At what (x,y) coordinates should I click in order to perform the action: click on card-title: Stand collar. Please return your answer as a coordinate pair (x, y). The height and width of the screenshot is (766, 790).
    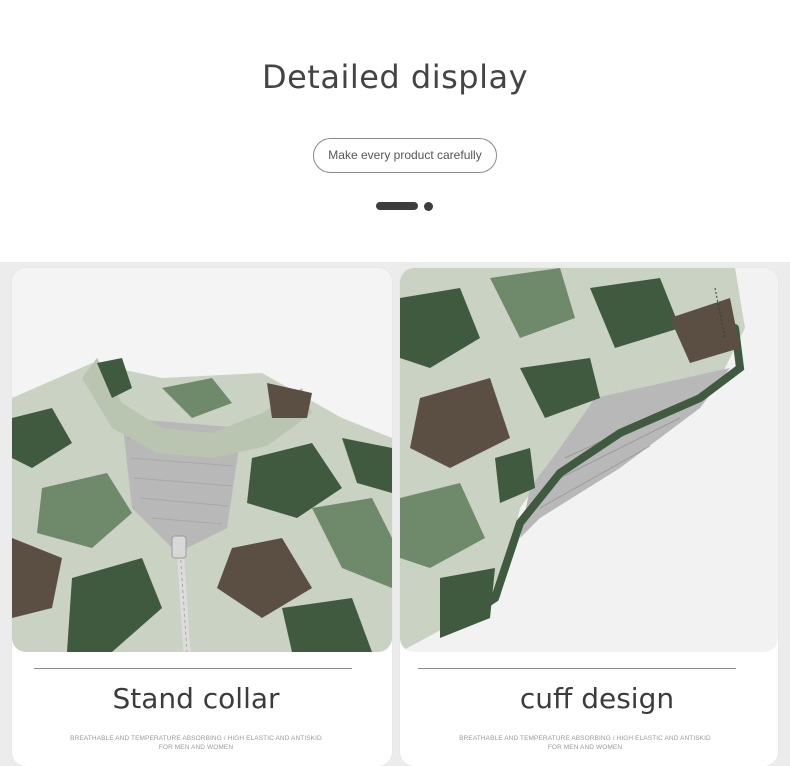
    Looking at the image, I should click on (196, 698).